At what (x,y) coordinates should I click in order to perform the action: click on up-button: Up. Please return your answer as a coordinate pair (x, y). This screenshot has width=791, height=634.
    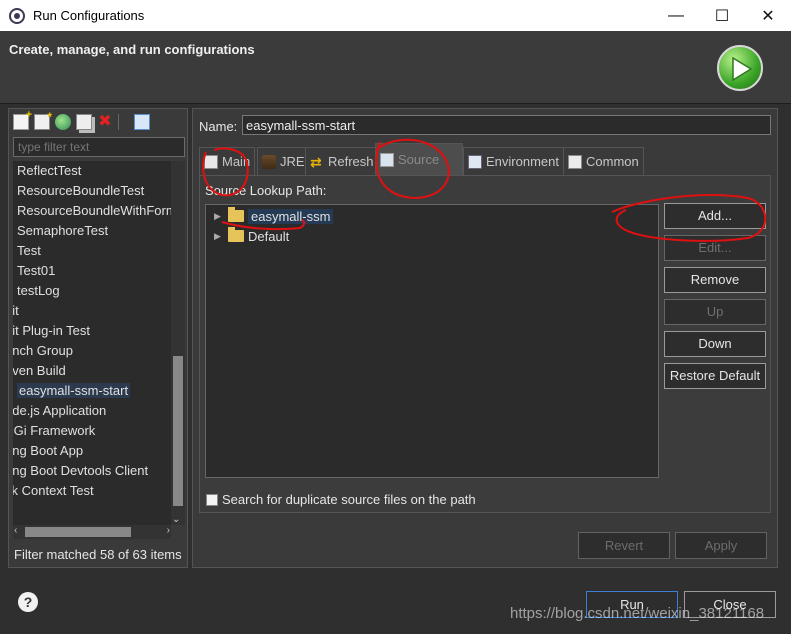
    Looking at the image, I should click on (715, 312).